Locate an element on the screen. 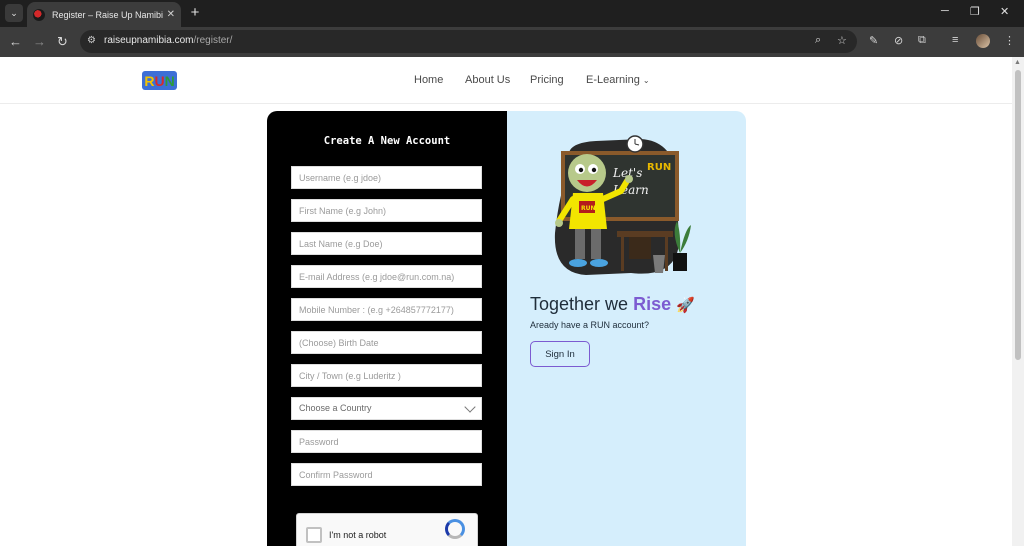 This screenshot has height=546, width=1024. bookmark-star-icon: ☆ is located at coordinates (842, 40).